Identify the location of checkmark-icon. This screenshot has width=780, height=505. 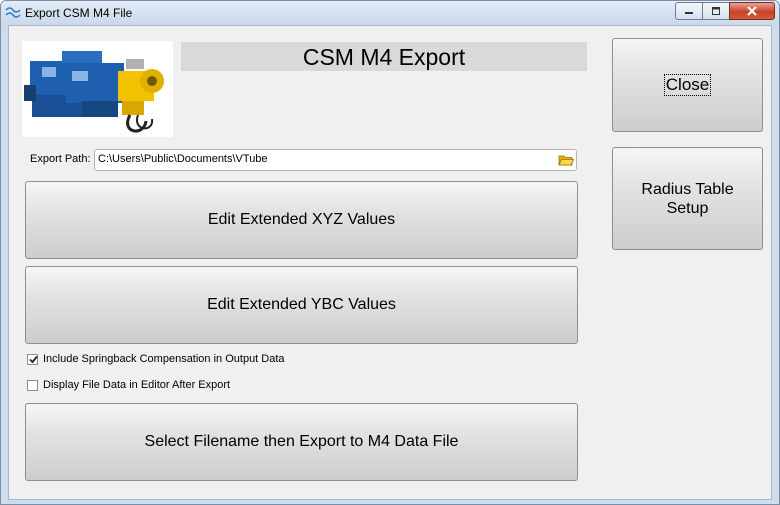
(33, 359).